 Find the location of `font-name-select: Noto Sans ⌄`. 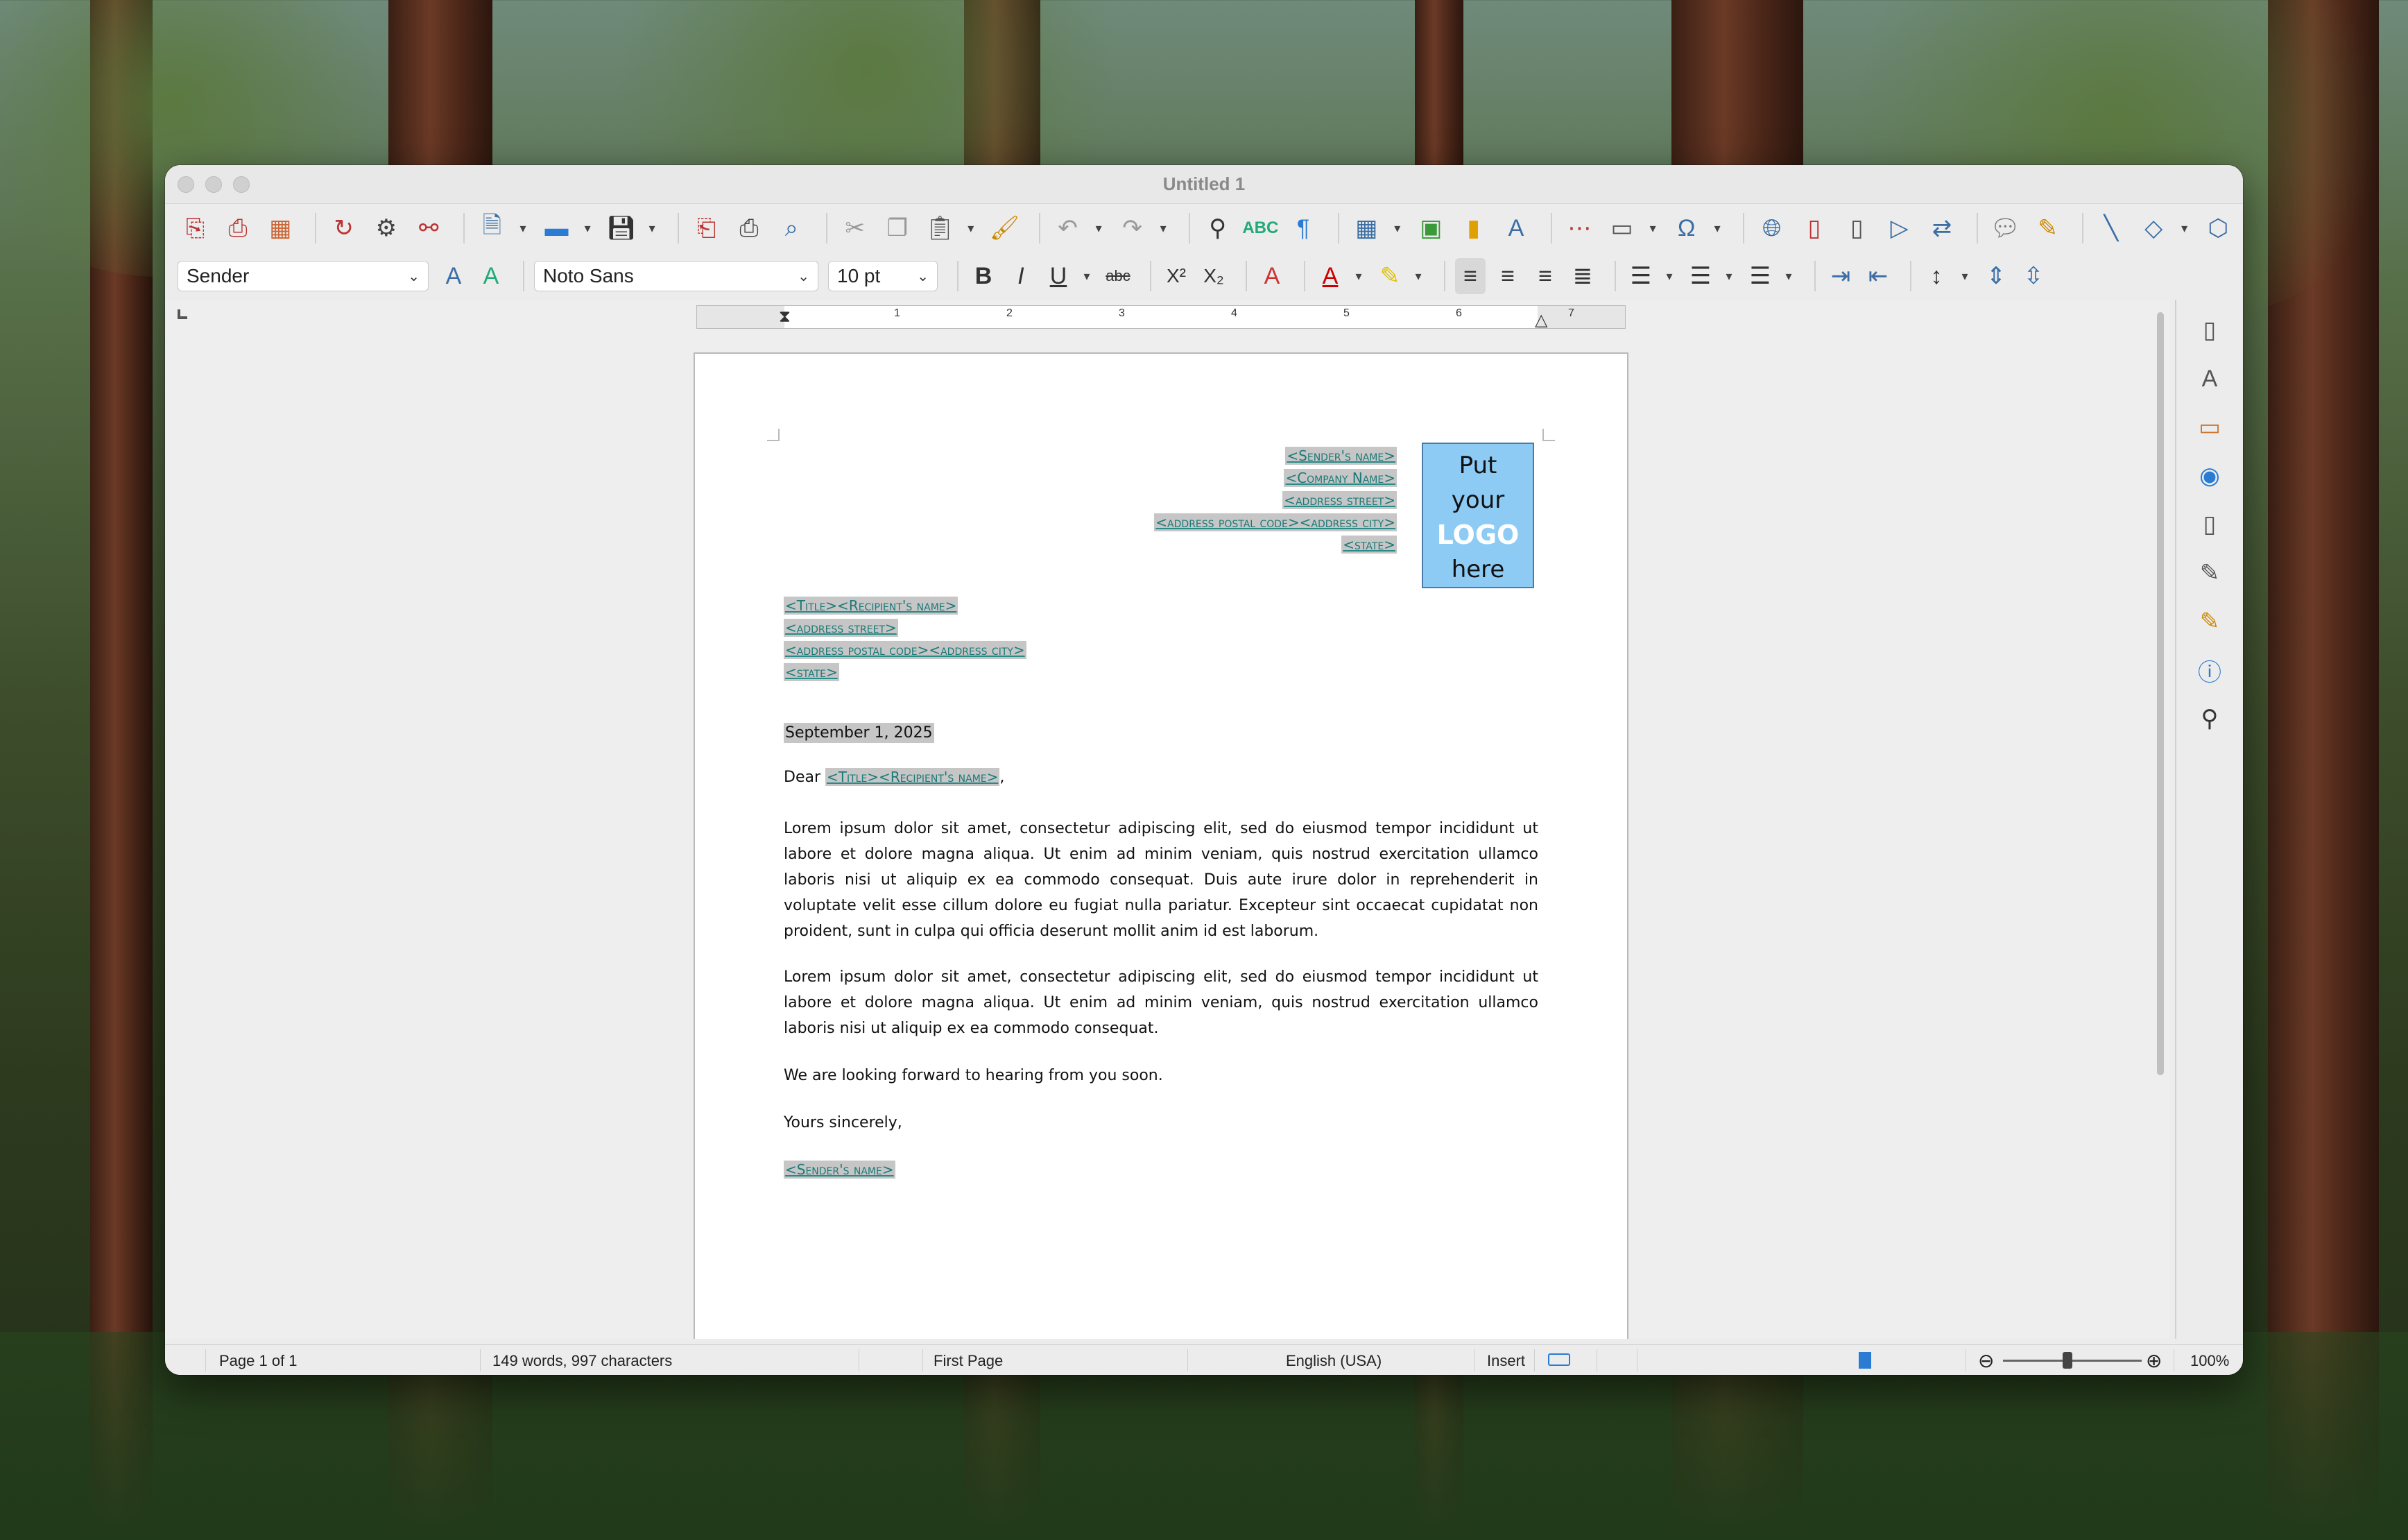

font-name-select: Noto Sans ⌄ is located at coordinates (676, 276).